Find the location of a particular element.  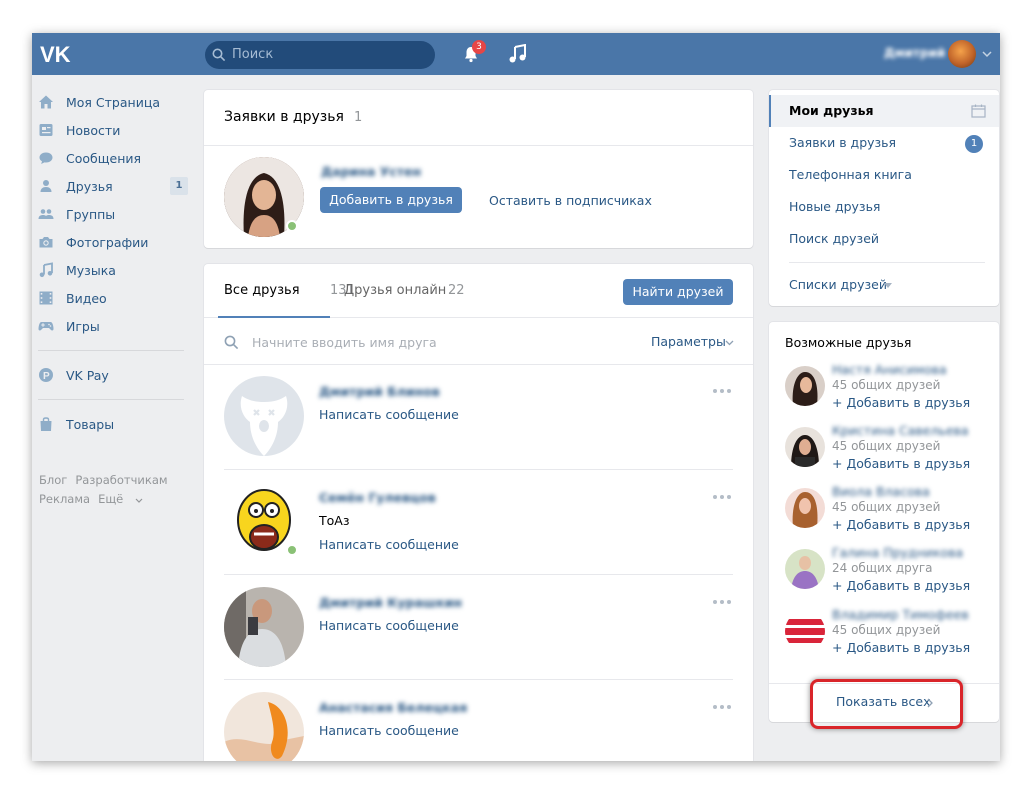

menu-item-new-friends: Новые друзья is located at coordinates (884, 207).